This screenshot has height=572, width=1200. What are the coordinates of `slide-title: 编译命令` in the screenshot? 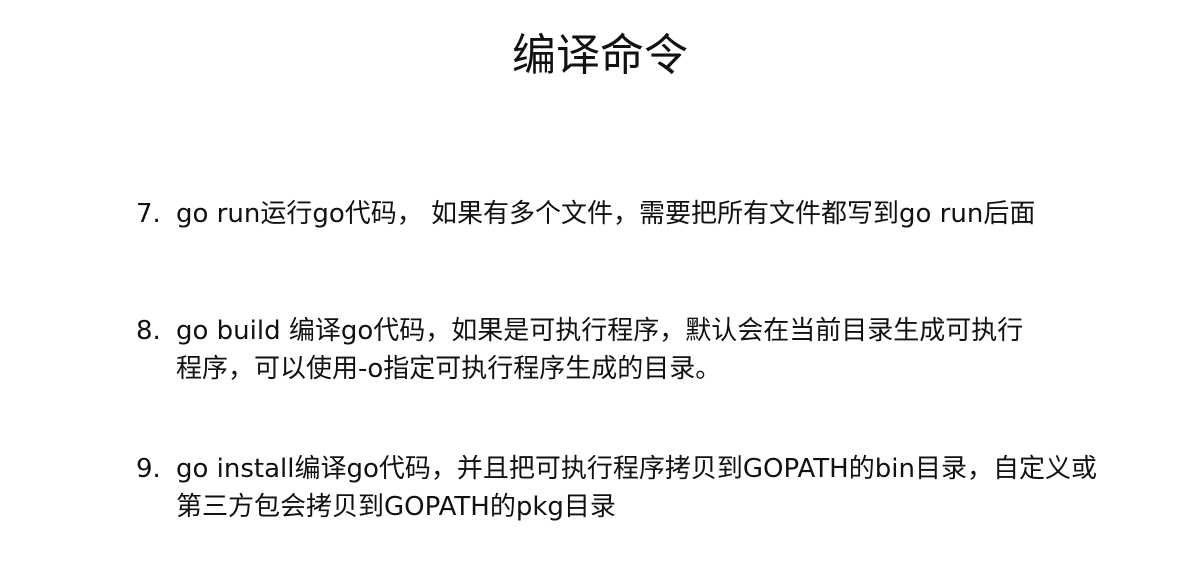 It's located at (600, 55).